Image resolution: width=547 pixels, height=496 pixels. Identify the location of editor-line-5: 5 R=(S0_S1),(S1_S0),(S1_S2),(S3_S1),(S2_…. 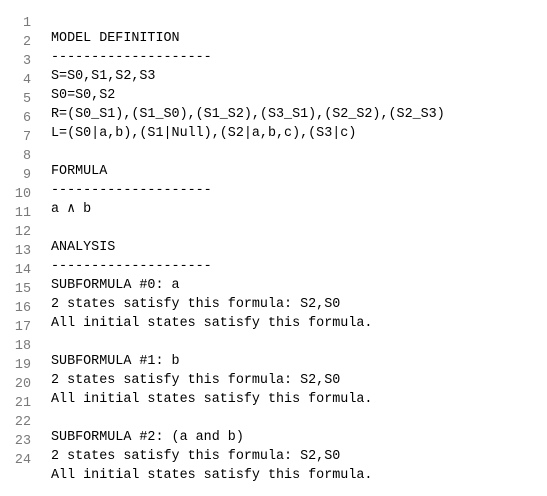
(273, 98).